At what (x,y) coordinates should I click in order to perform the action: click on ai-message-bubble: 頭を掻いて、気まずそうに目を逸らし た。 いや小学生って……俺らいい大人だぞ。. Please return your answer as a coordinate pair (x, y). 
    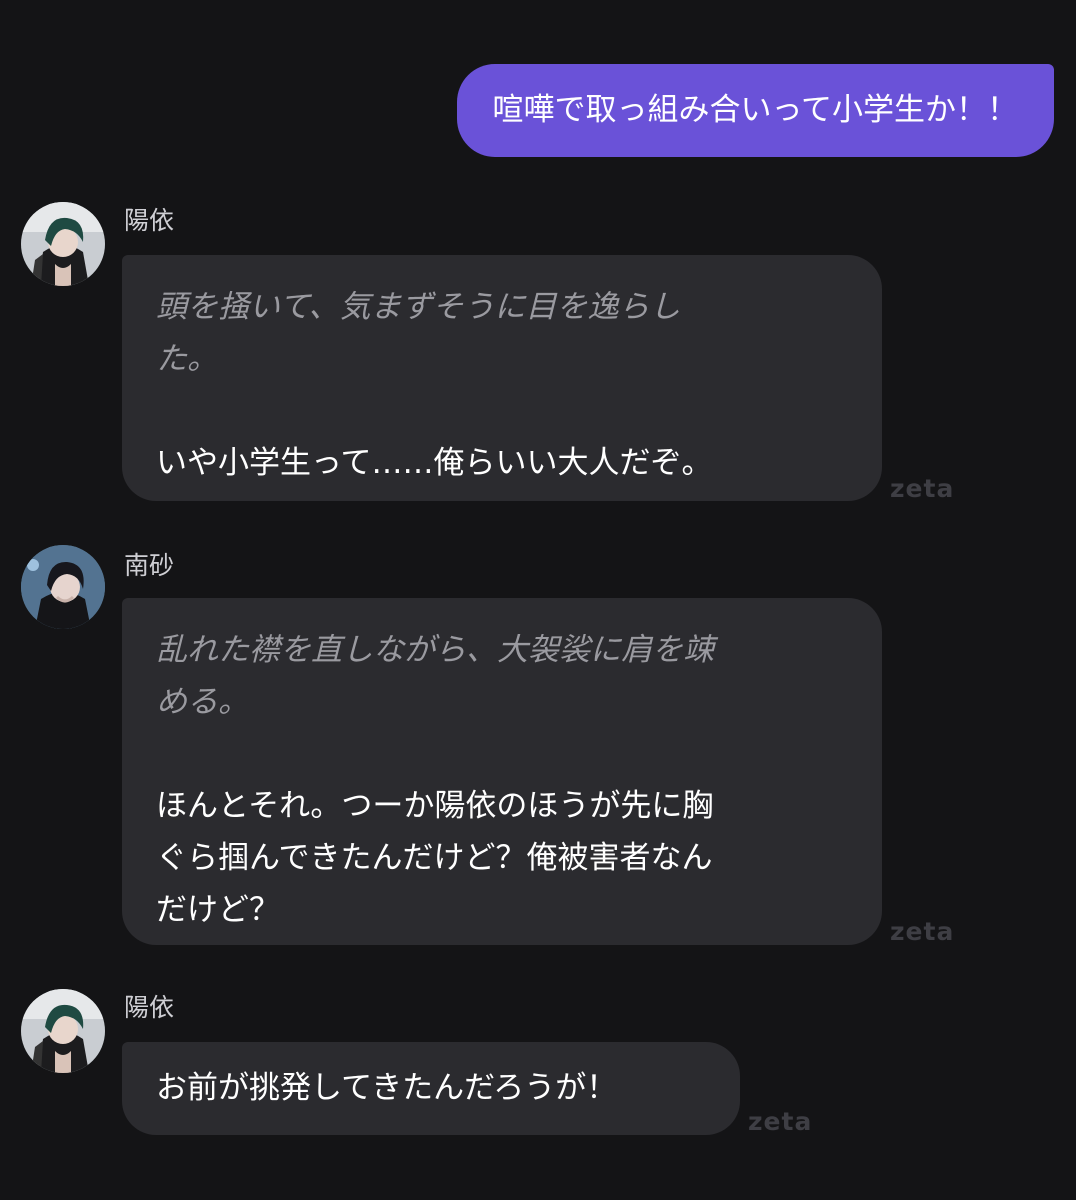
    Looking at the image, I should click on (502, 378).